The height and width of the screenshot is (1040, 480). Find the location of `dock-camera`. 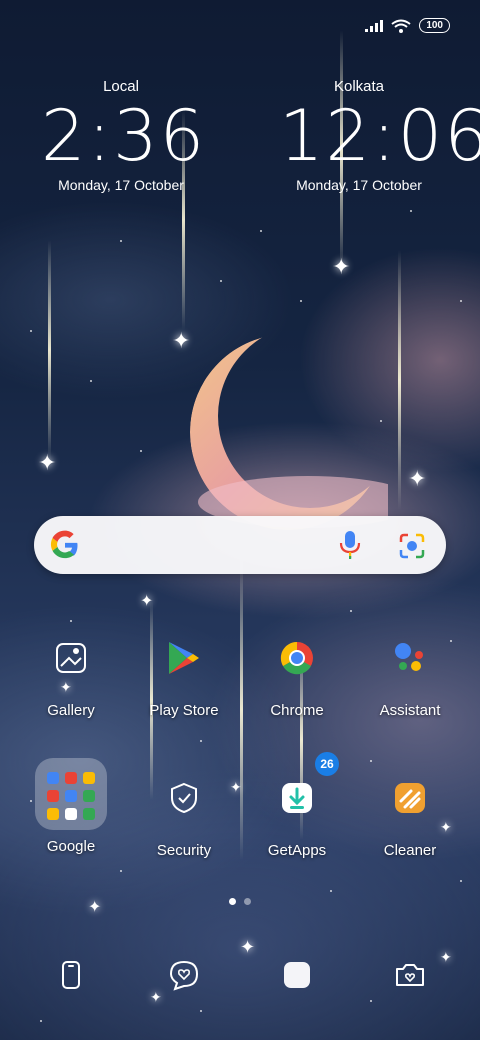

dock-camera is located at coordinates (410, 975).